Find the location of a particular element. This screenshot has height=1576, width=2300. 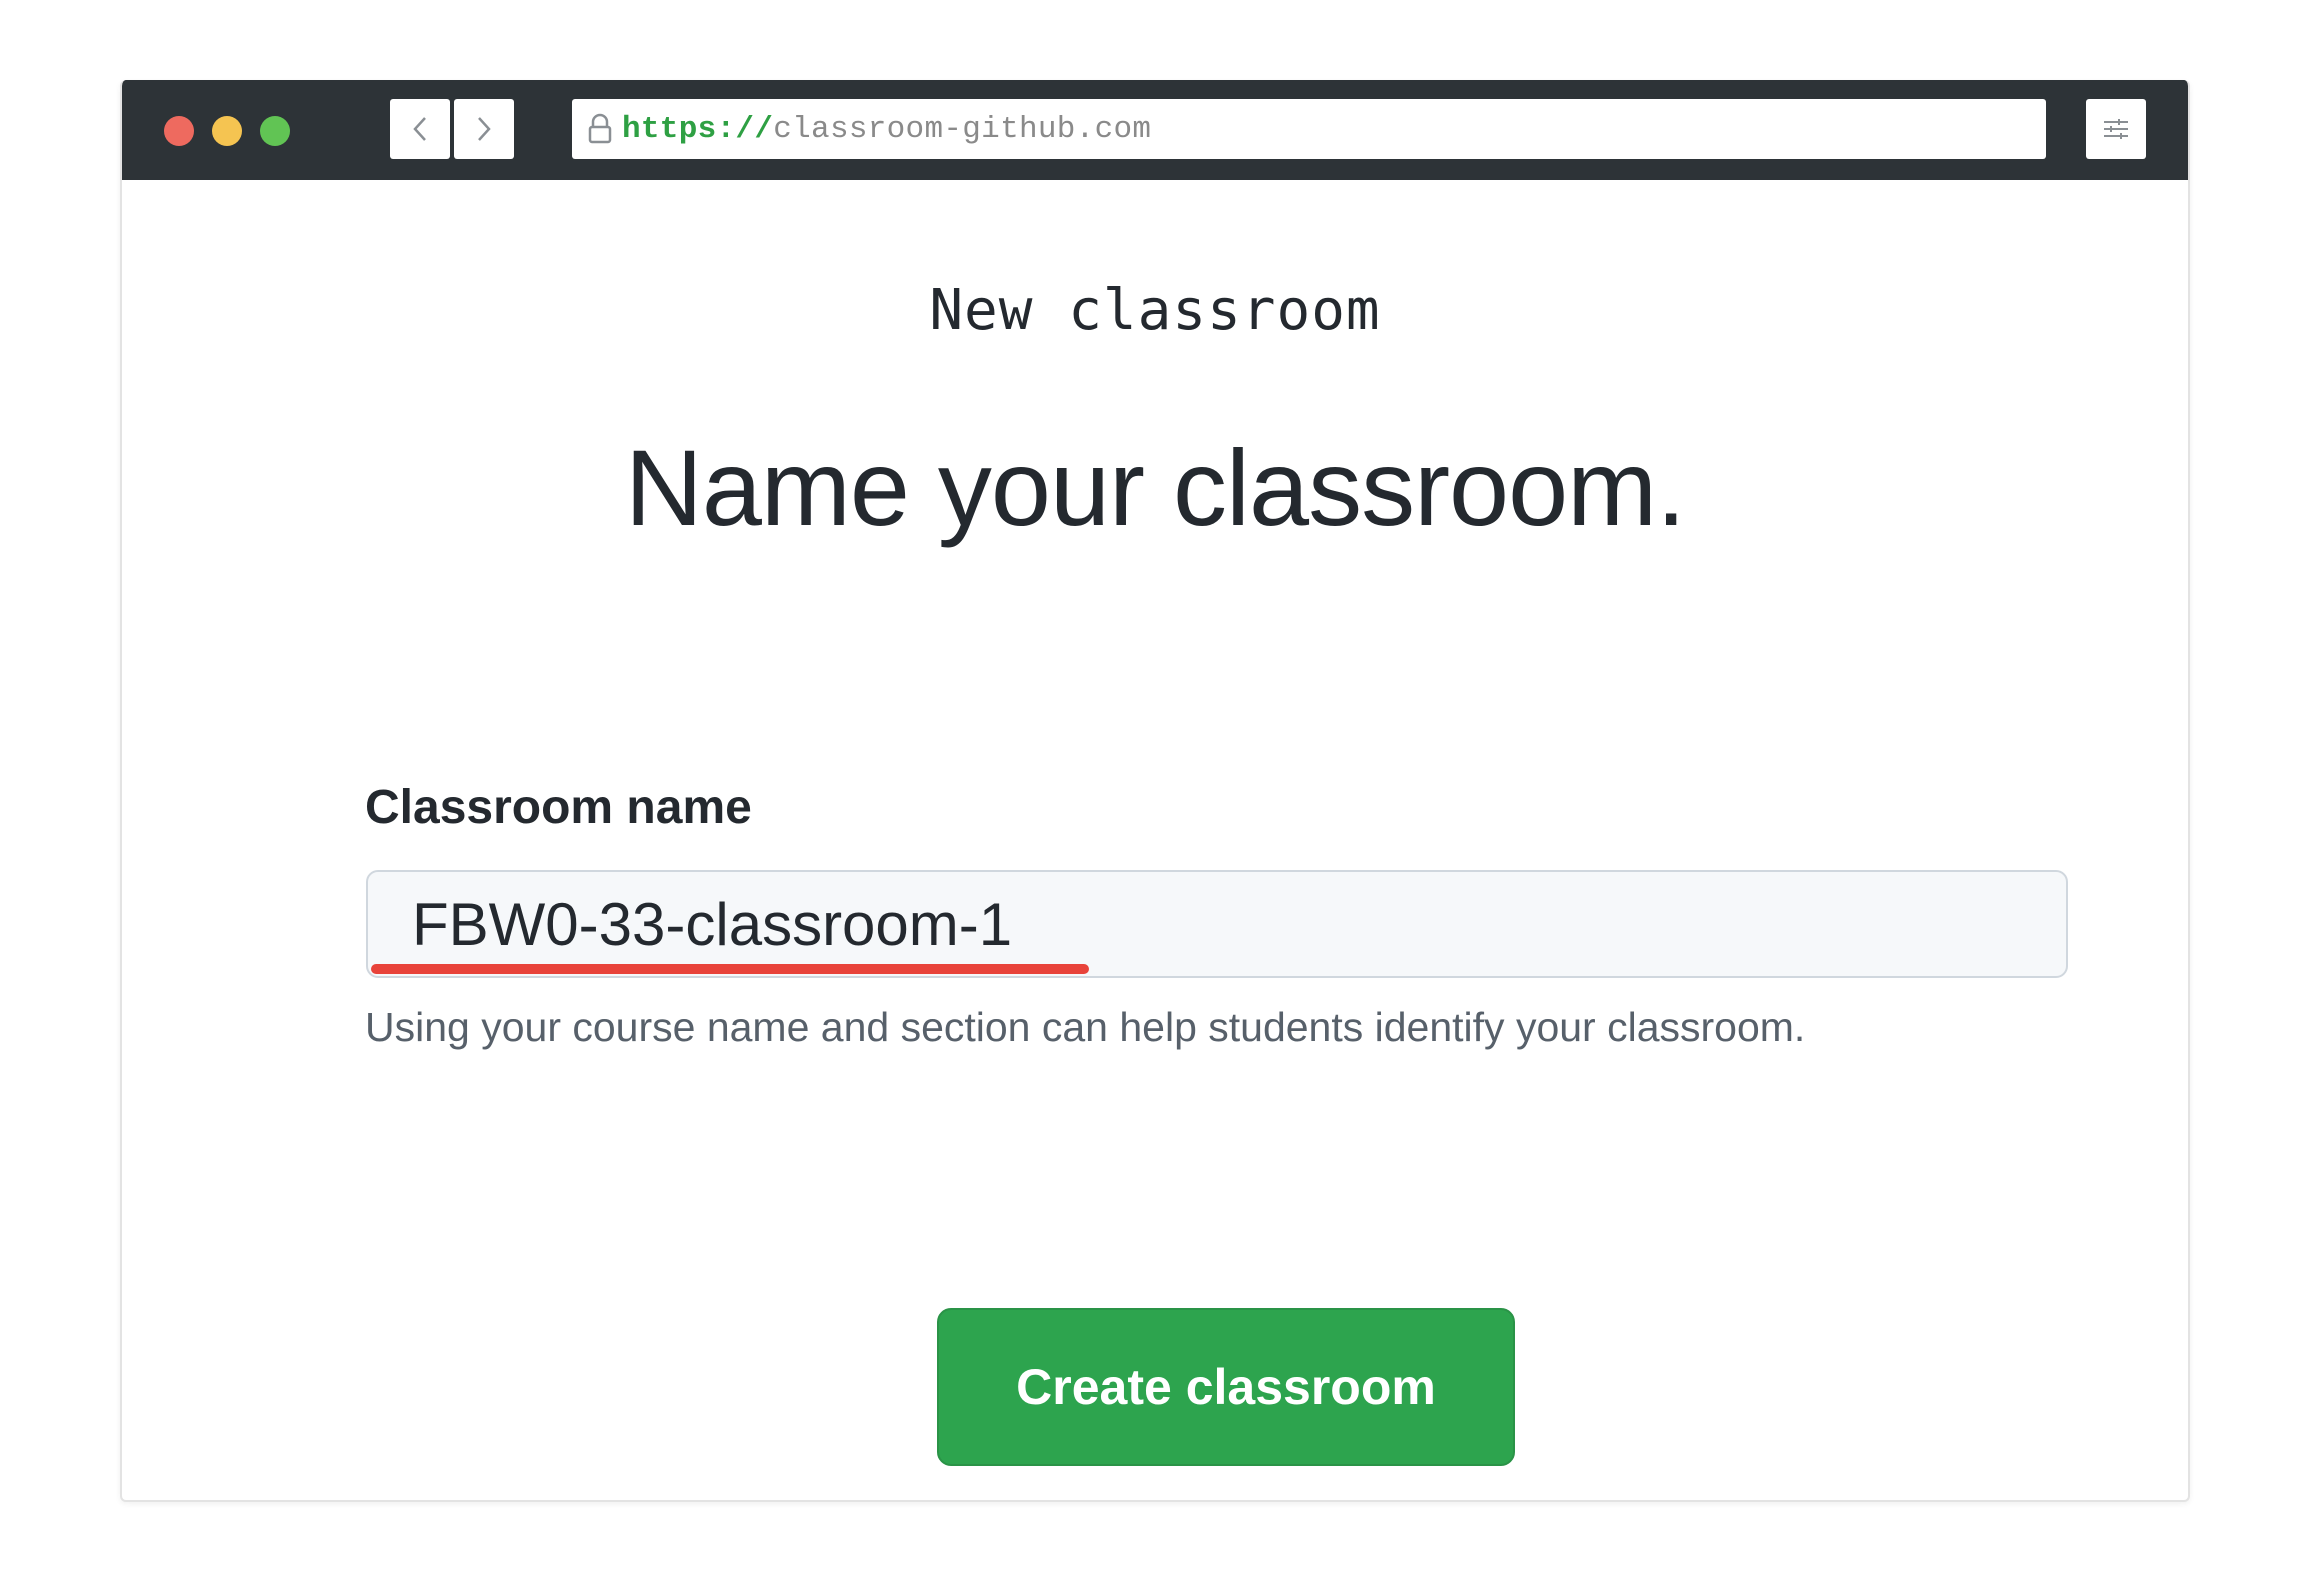

window-minimize-button is located at coordinates (227, 131).